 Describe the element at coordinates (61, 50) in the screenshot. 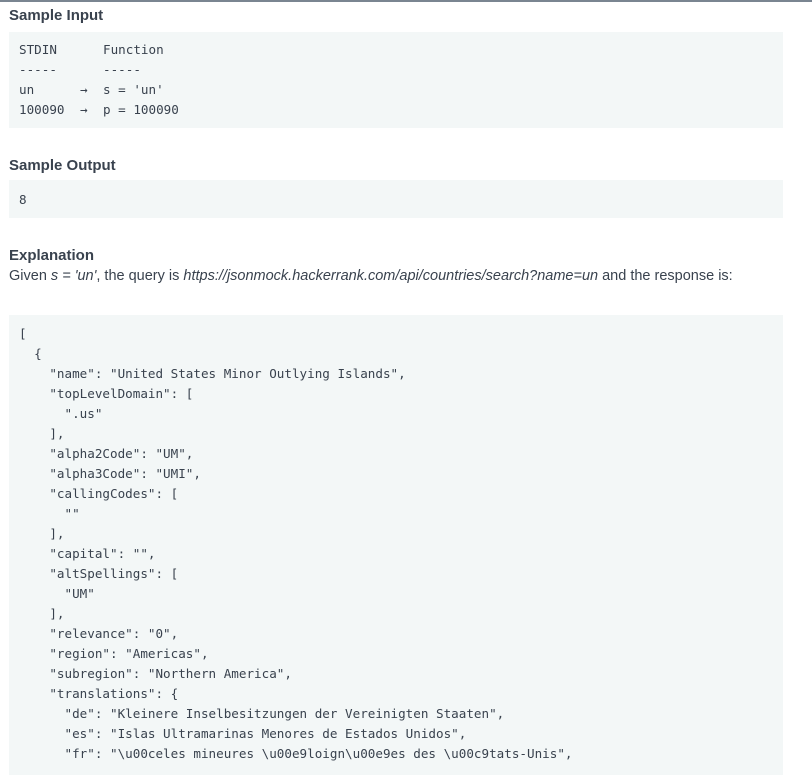

I see `stdin-cell: STDIN` at that location.